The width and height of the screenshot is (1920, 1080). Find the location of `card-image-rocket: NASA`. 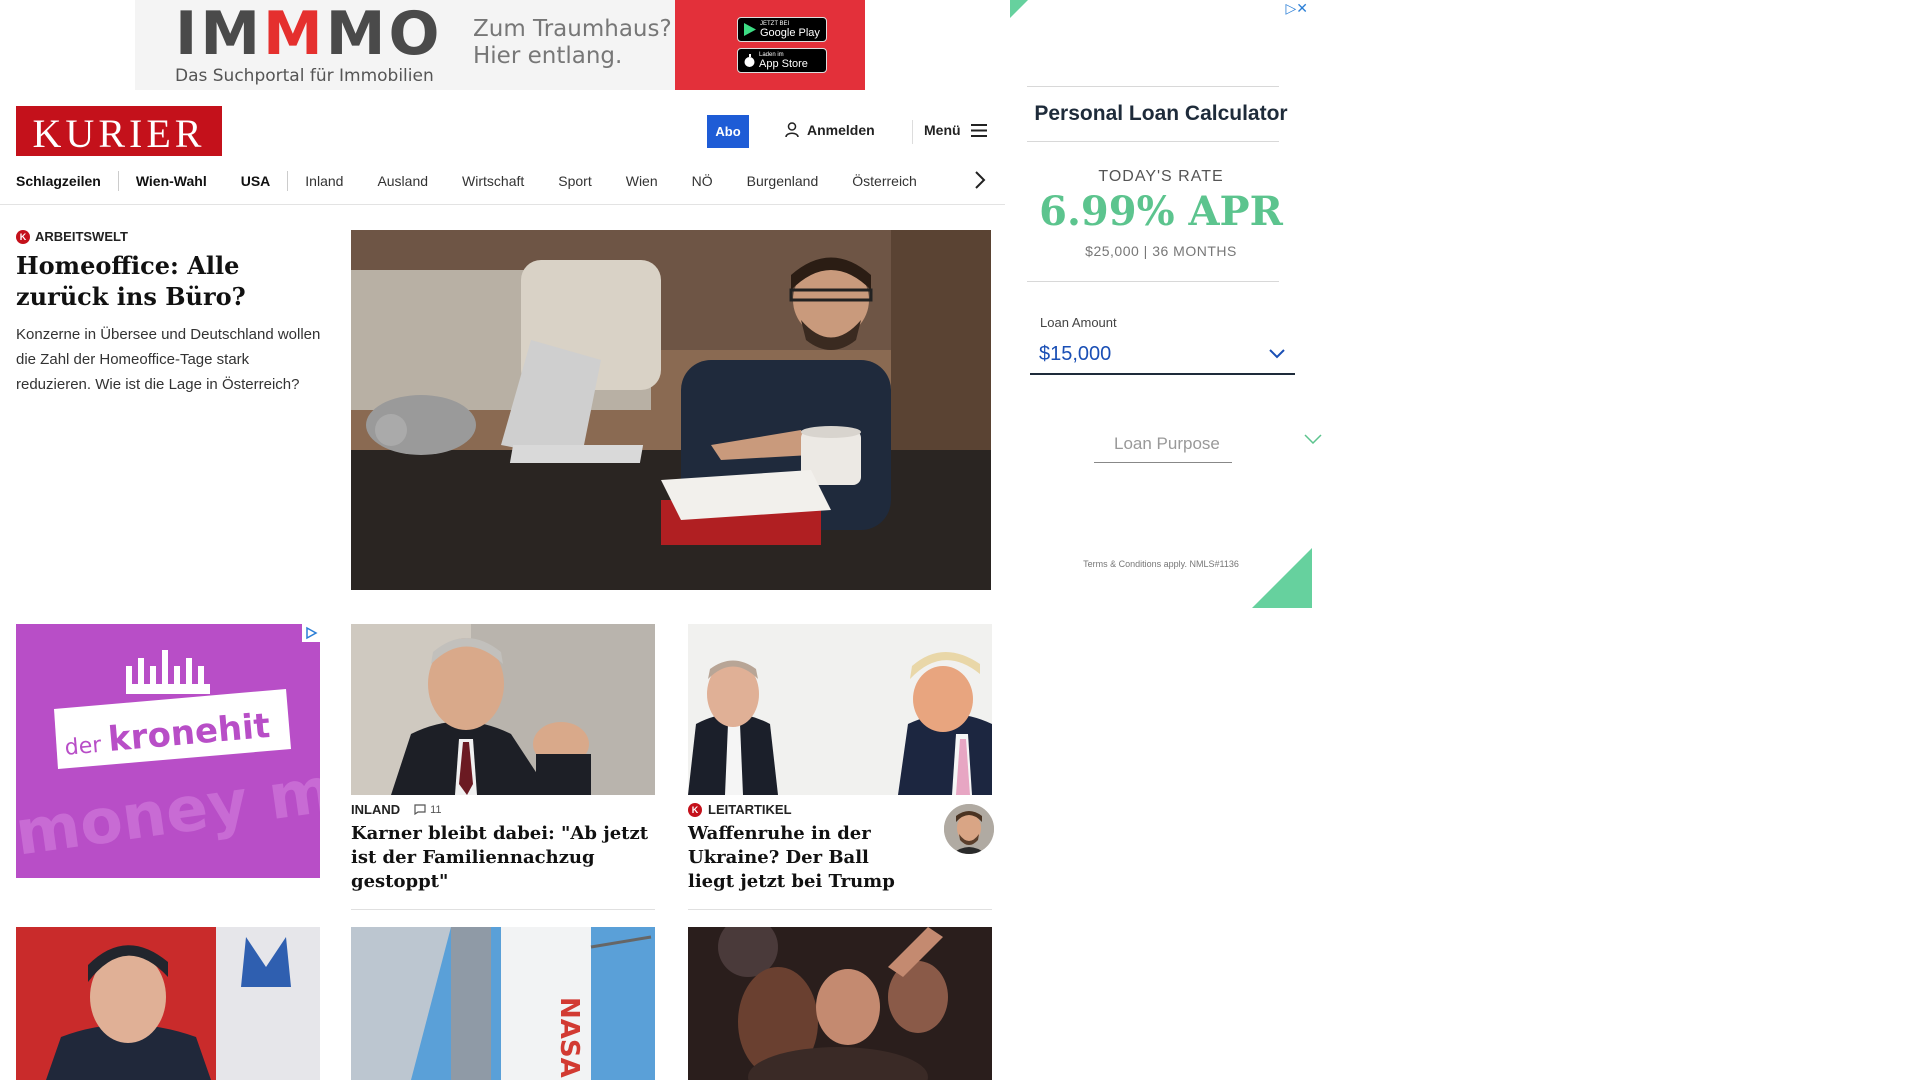

card-image-rocket: NASA is located at coordinates (503, 1003).